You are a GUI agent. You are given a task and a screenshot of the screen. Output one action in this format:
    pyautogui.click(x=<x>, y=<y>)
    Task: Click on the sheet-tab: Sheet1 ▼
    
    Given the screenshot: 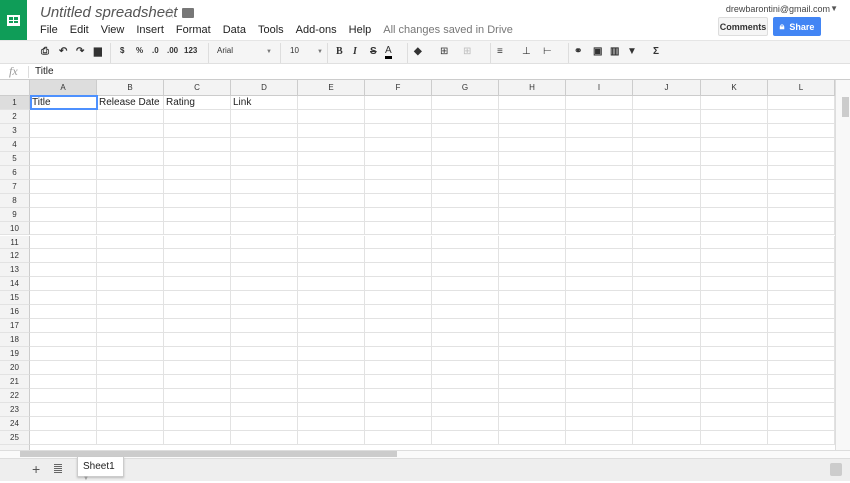 What is the action you would take?
    pyautogui.click(x=100, y=469)
    